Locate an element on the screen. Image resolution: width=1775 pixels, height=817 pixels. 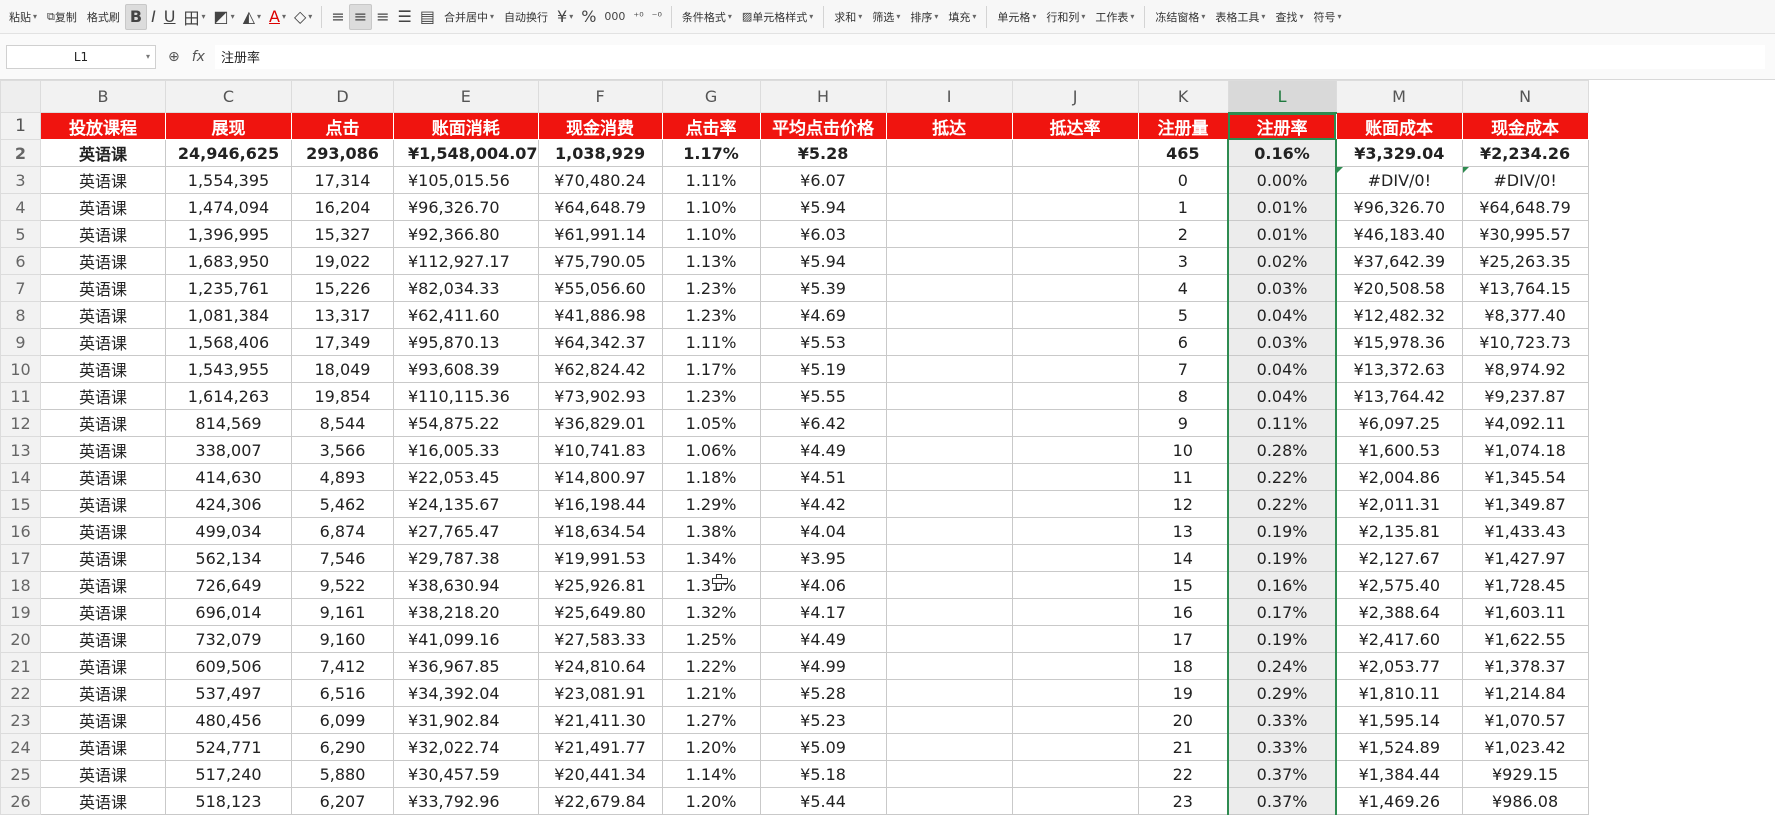
cell: 465 is located at coordinates (1183, 153).